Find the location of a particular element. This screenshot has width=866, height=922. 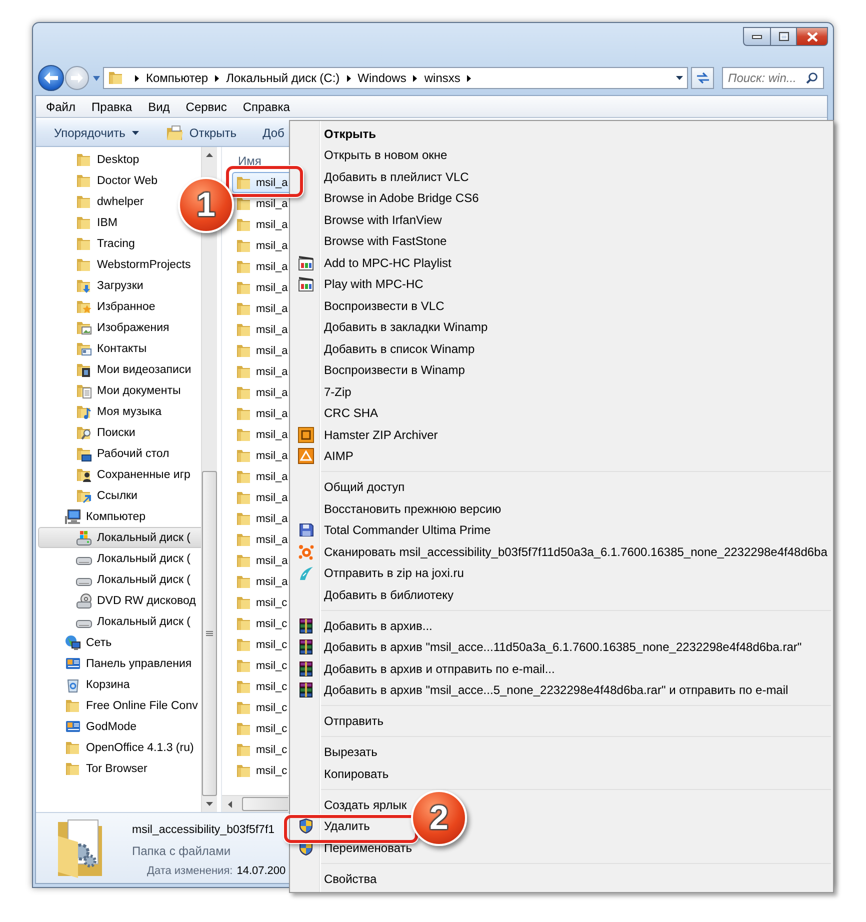

breadcrumb: Windows is located at coordinates (382, 78).